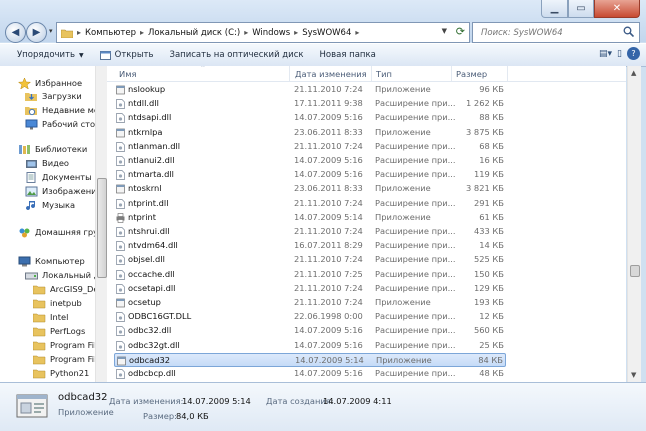 The height and width of the screenshot is (431, 646). What do you see at coordinates (491, 160) in the screenshot?
I see `file-size: 16 КБ` at bounding box center [491, 160].